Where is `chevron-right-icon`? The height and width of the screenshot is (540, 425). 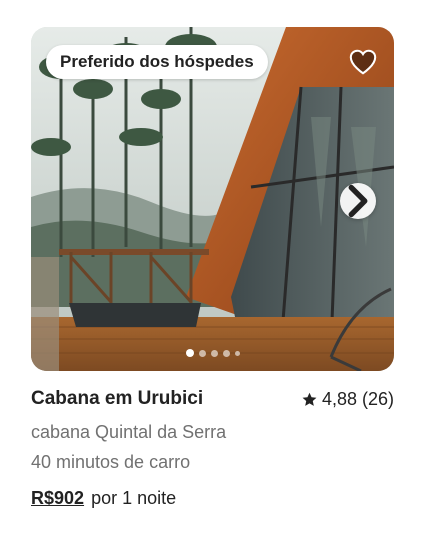 chevron-right-icon is located at coordinates (358, 201).